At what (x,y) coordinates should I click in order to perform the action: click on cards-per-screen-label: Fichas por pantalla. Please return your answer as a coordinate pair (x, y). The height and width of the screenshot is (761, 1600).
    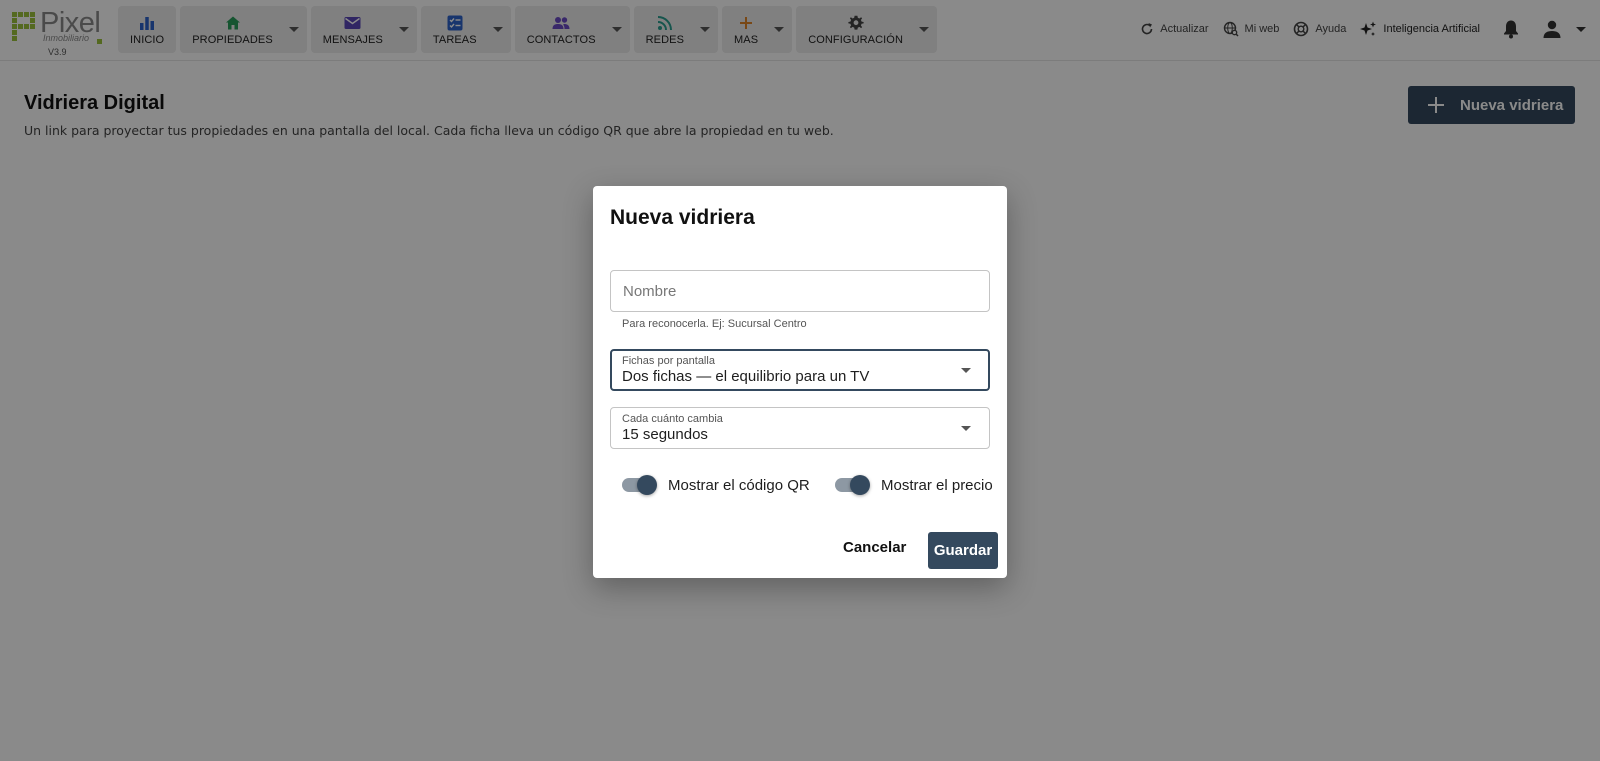
    Looking at the image, I should click on (668, 361).